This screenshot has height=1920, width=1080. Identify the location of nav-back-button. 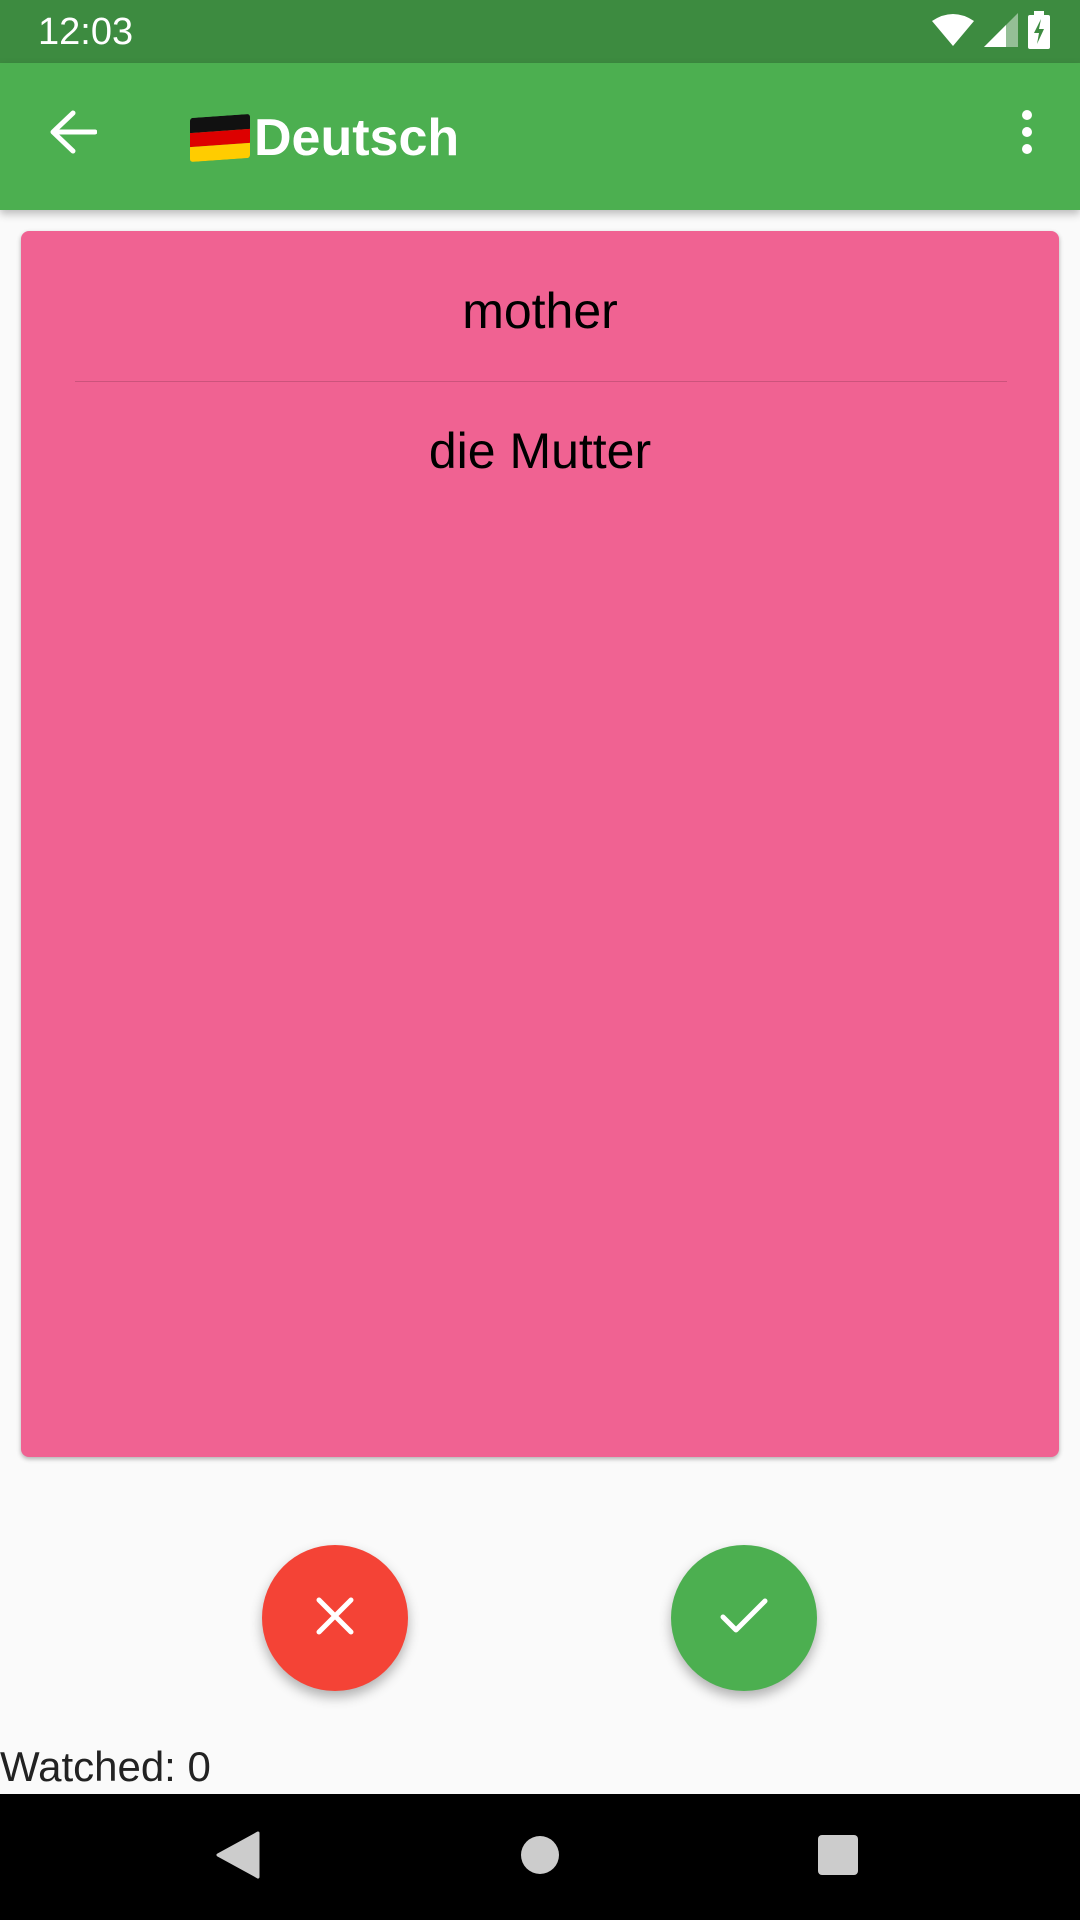
(238, 1857).